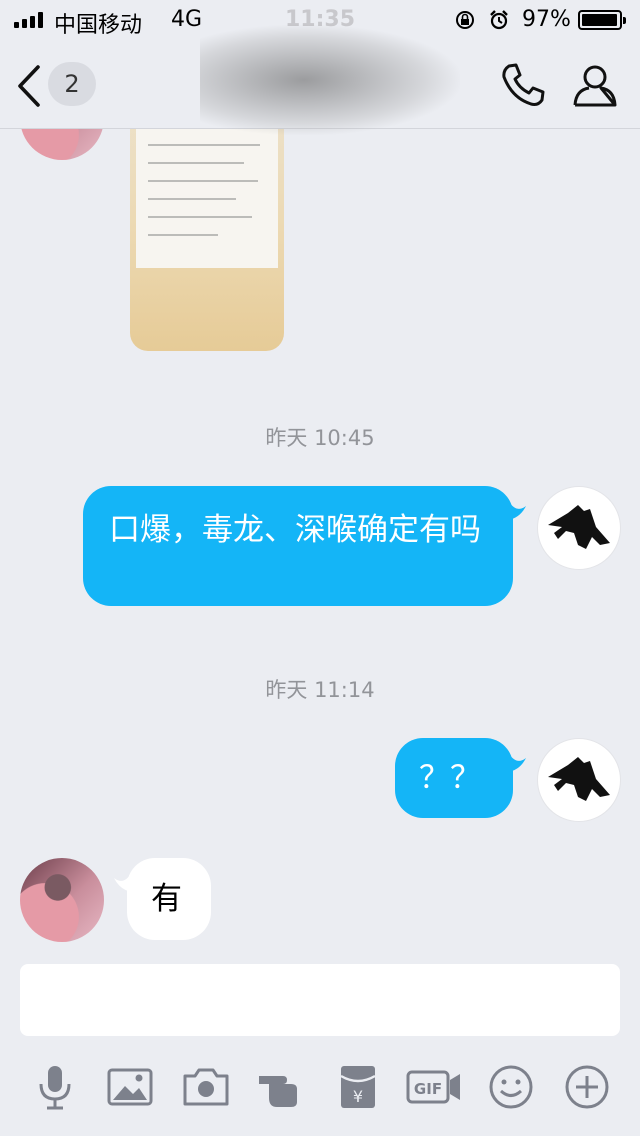  What do you see at coordinates (62, 900) in the screenshot?
I see `contact-avatar` at bounding box center [62, 900].